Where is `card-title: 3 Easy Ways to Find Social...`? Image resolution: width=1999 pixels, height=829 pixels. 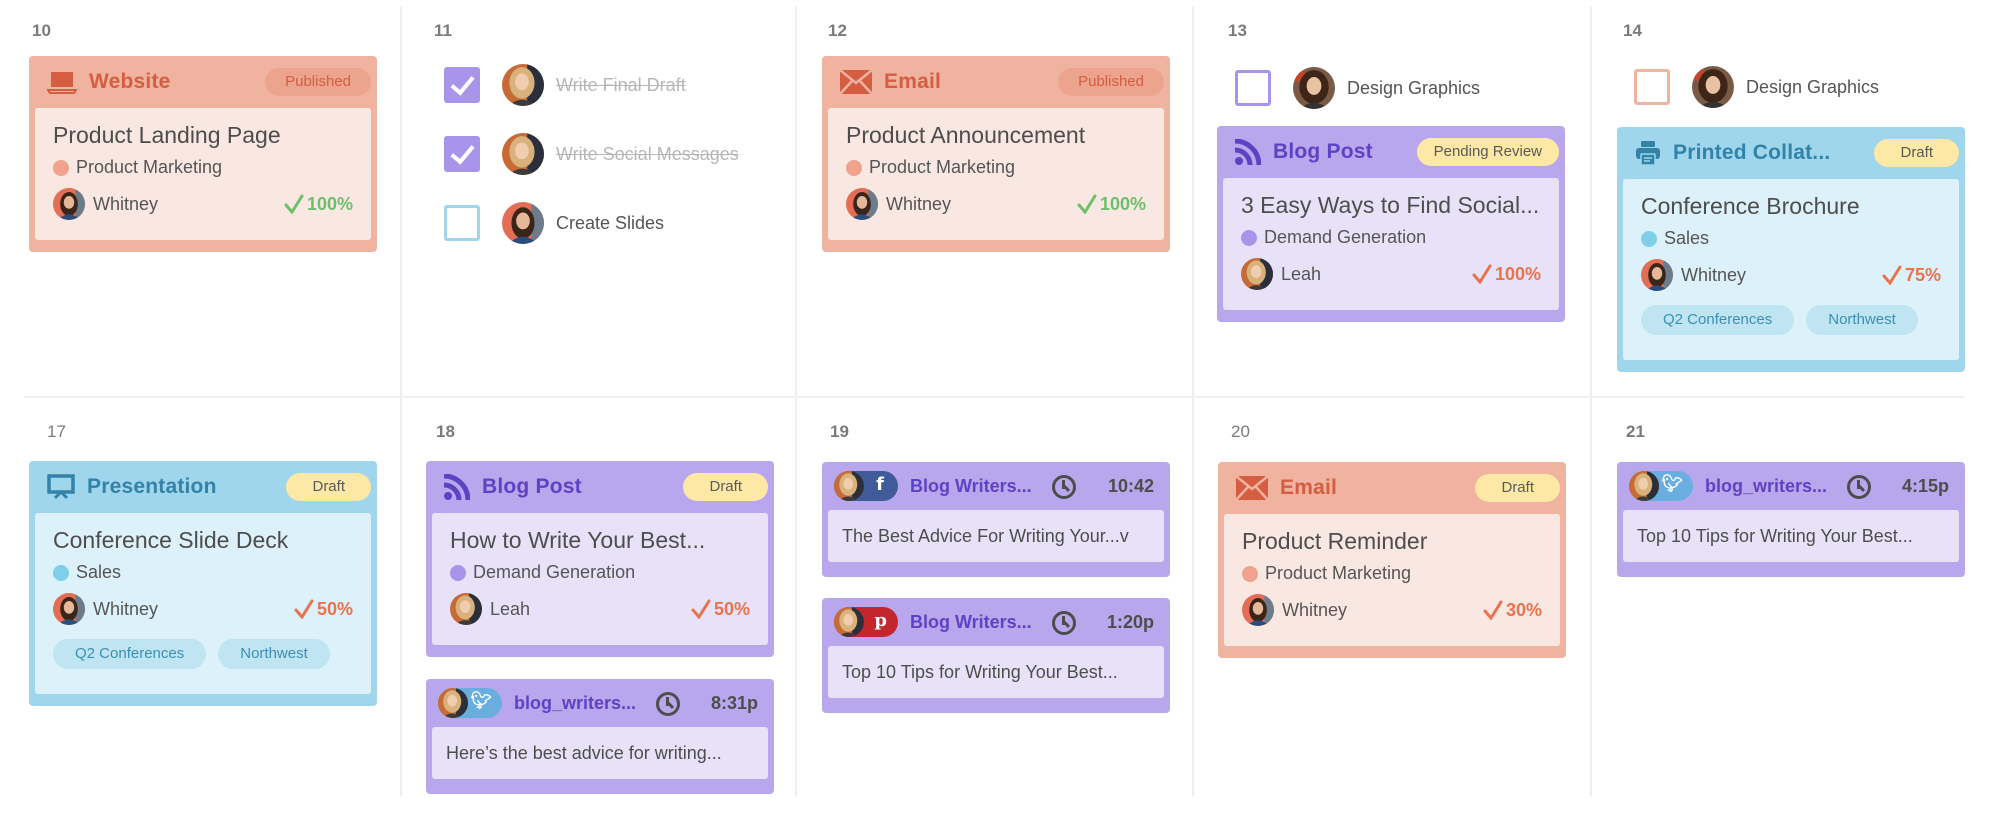
card-title: 3 Easy Ways to Find Social... is located at coordinates (1391, 205).